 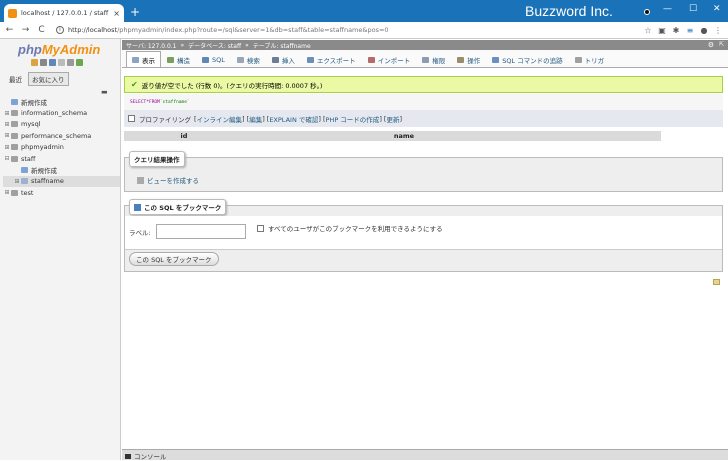 What do you see at coordinates (690, 30) in the screenshot?
I see `reading-list-icon: ≡` at bounding box center [690, 30].